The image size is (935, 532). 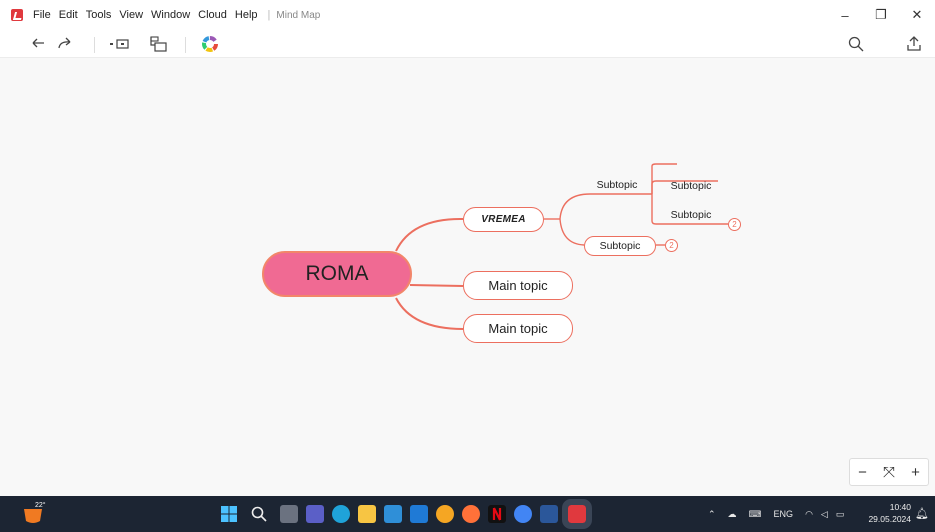 I want to click on netflix-icon, so click(x=497, y=514).